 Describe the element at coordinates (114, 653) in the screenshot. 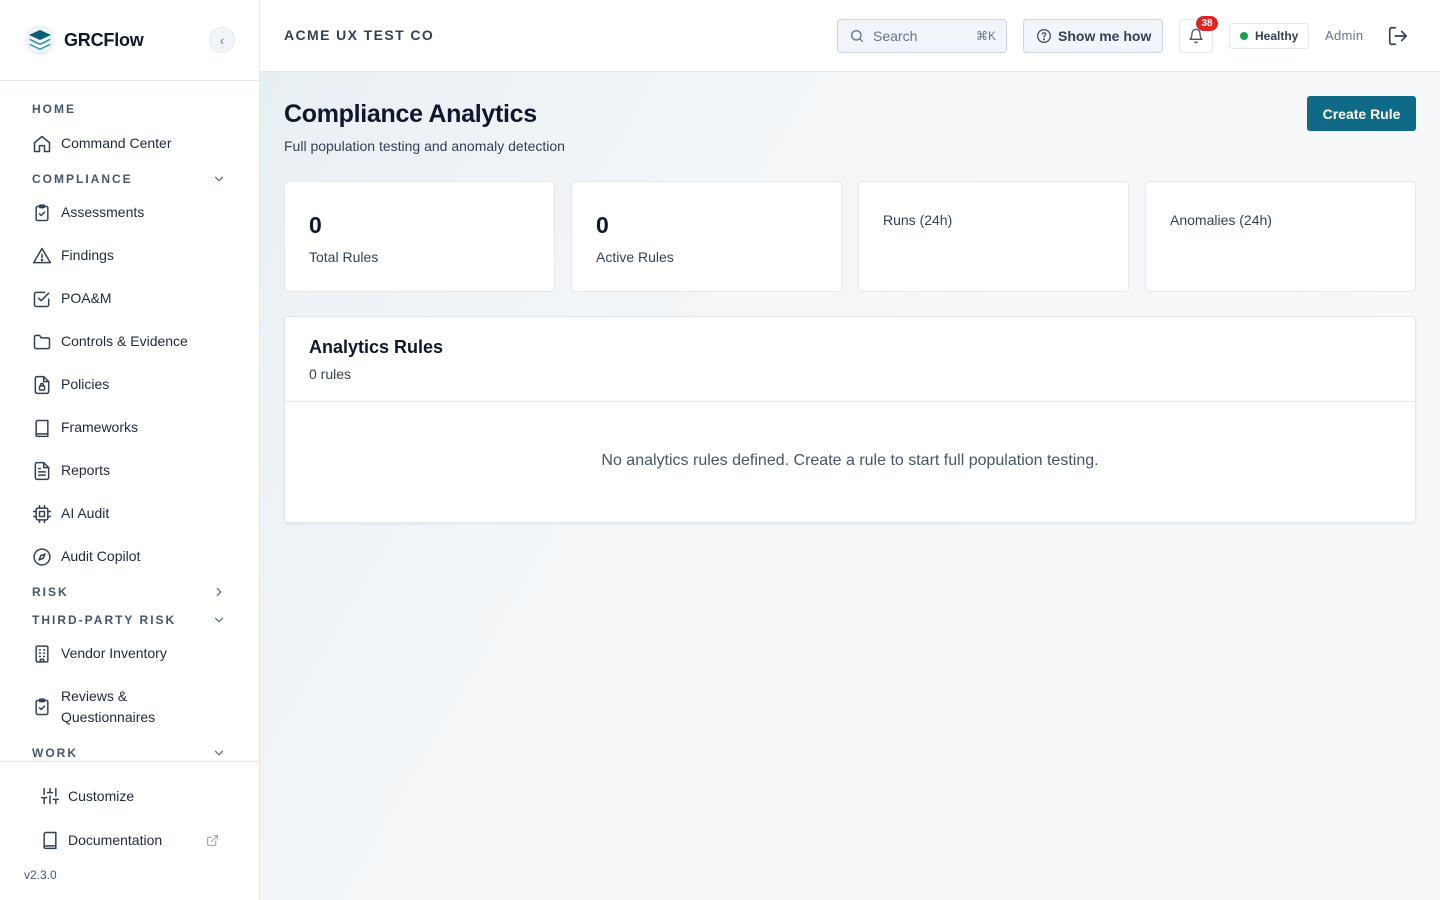

I see `sidebar-item-label: Vendor Inventory` at that location.